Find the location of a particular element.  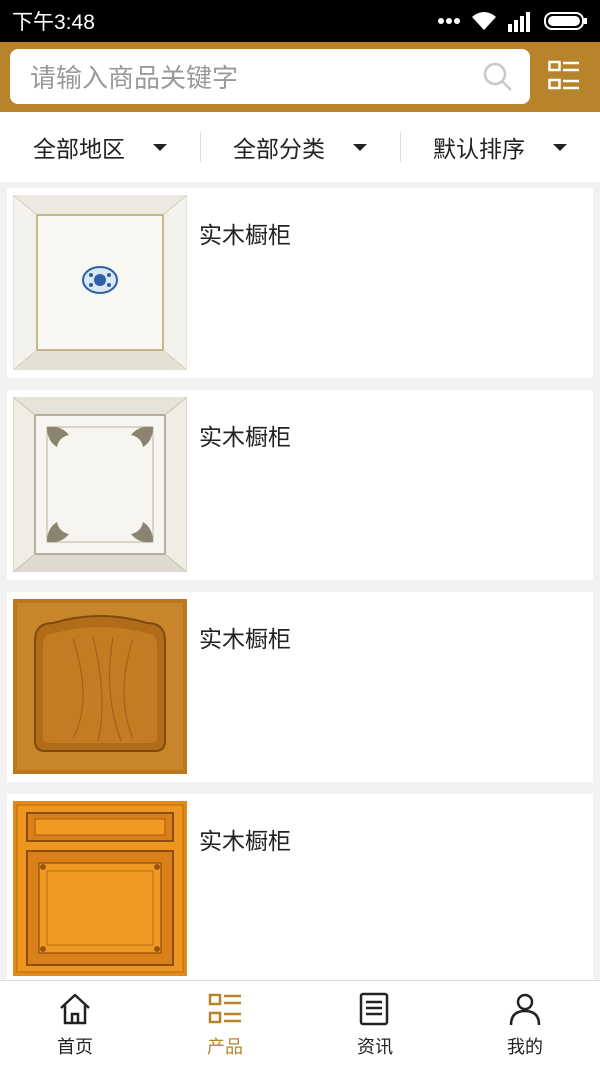

filter-label: 默认排序 is located at coordinates (479, 150).